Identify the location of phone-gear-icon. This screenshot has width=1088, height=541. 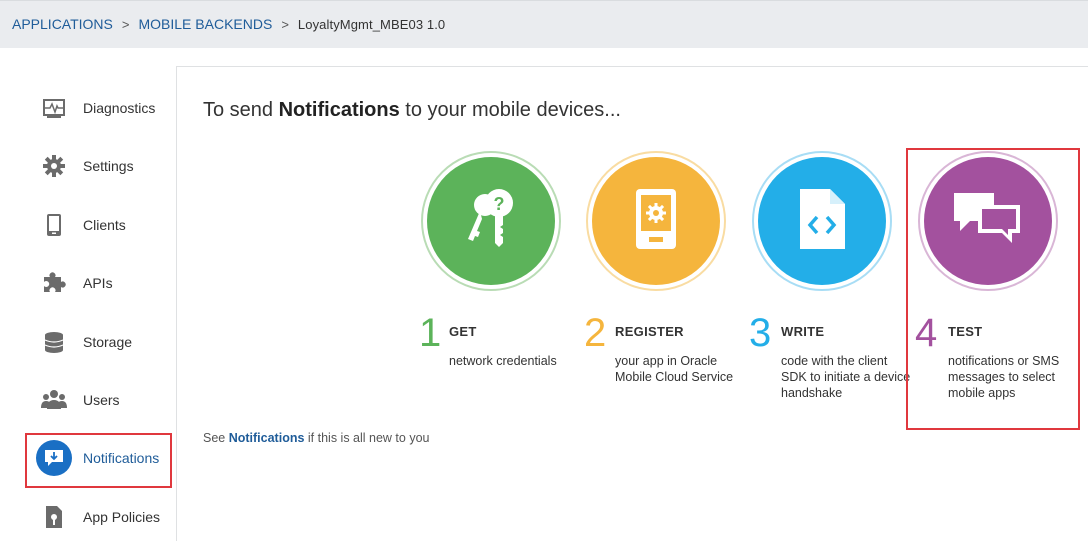
(656, 221).